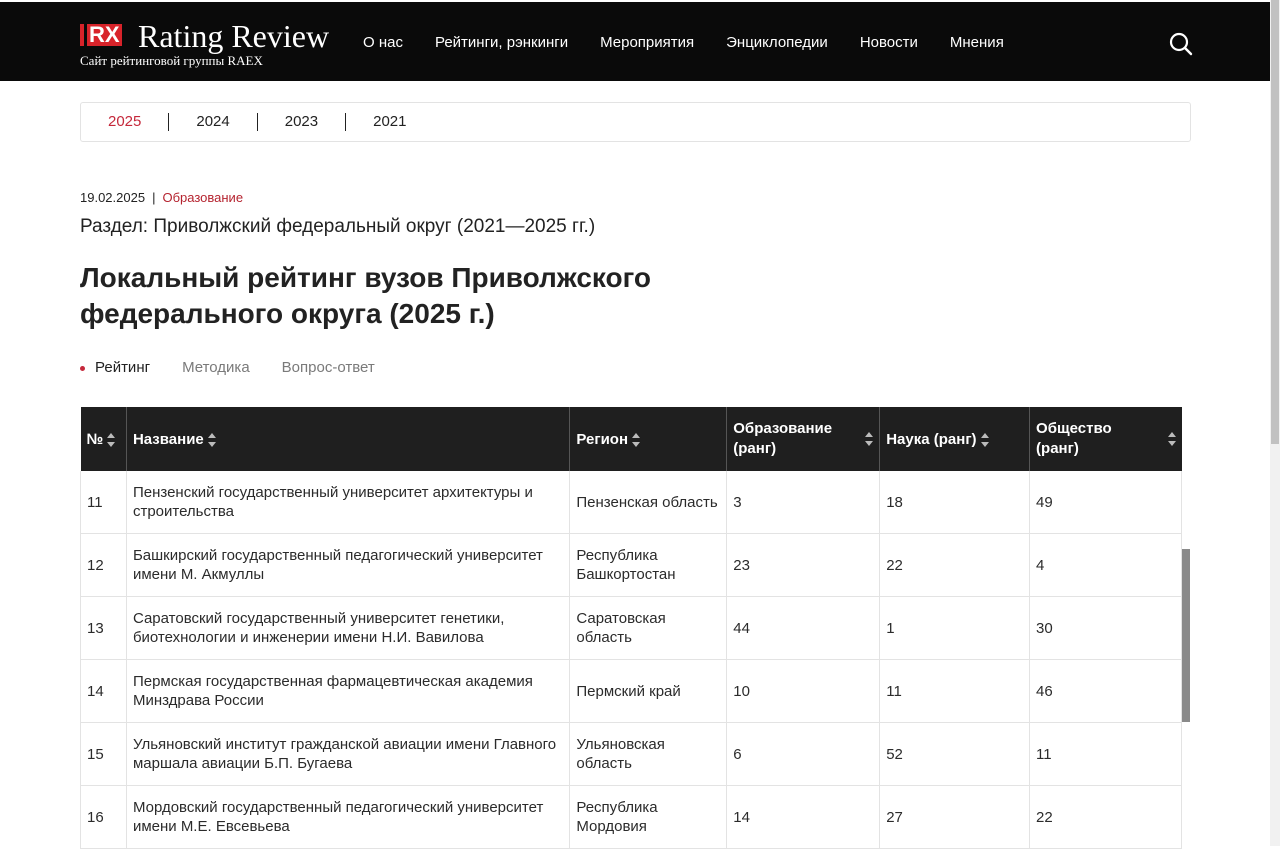  Describe the element at coordinates (1105, 628) in the screenshot. I see `cell-society: 30` at that location.